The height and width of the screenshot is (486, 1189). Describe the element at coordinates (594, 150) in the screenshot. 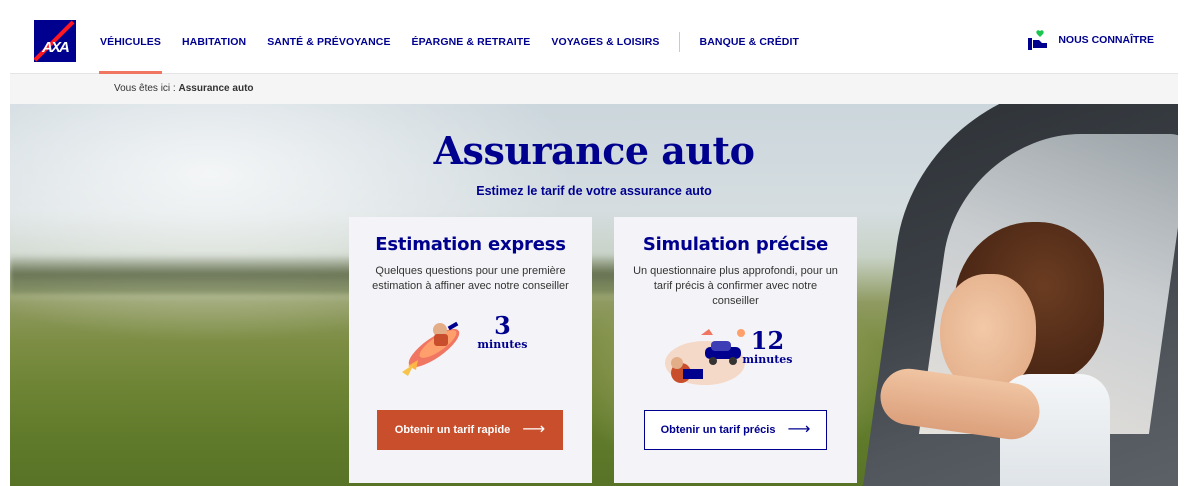

I see `page-title: Assurance auto` at that location.